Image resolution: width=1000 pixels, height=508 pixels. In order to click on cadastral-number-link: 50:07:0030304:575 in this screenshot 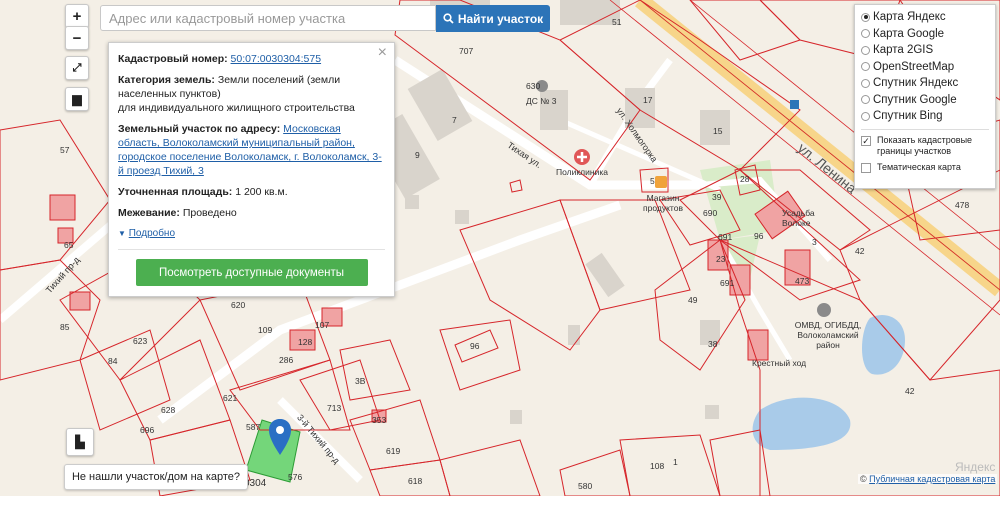, I will do `click(276, 59)`.